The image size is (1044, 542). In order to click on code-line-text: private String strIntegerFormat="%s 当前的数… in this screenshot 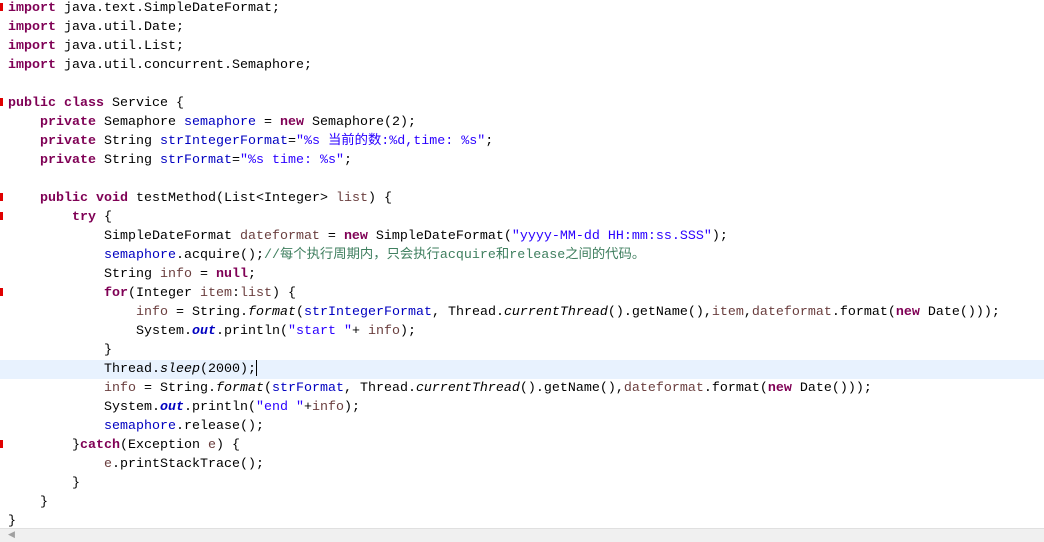, I will do `click(250, 141)`.